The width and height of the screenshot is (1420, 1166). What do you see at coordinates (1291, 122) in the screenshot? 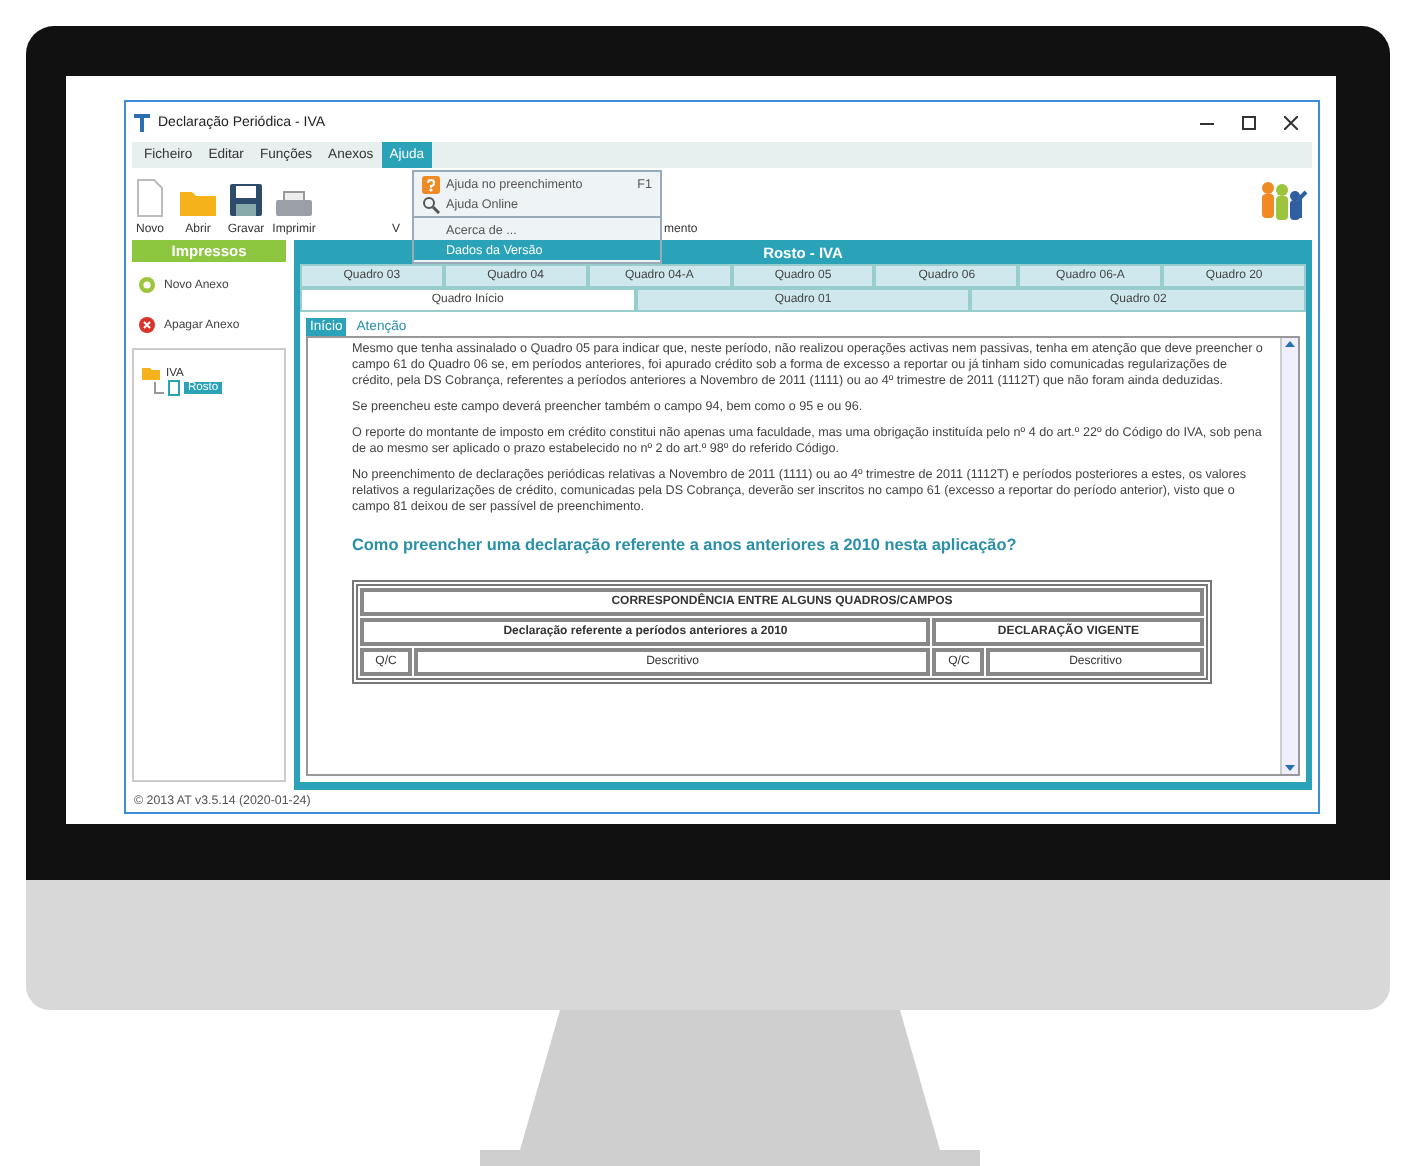
I see `close-icon` at bounding box center [1291, 122].